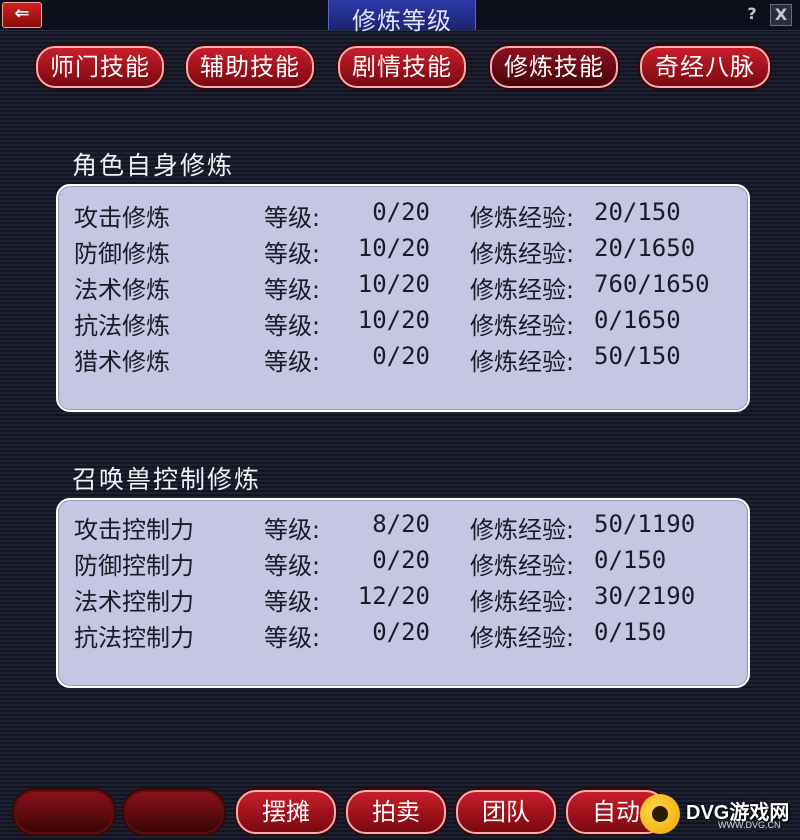  Describe the element at coordinates (645, 596) in the screenshot. I see `exp-value: 30/2190` at that location.